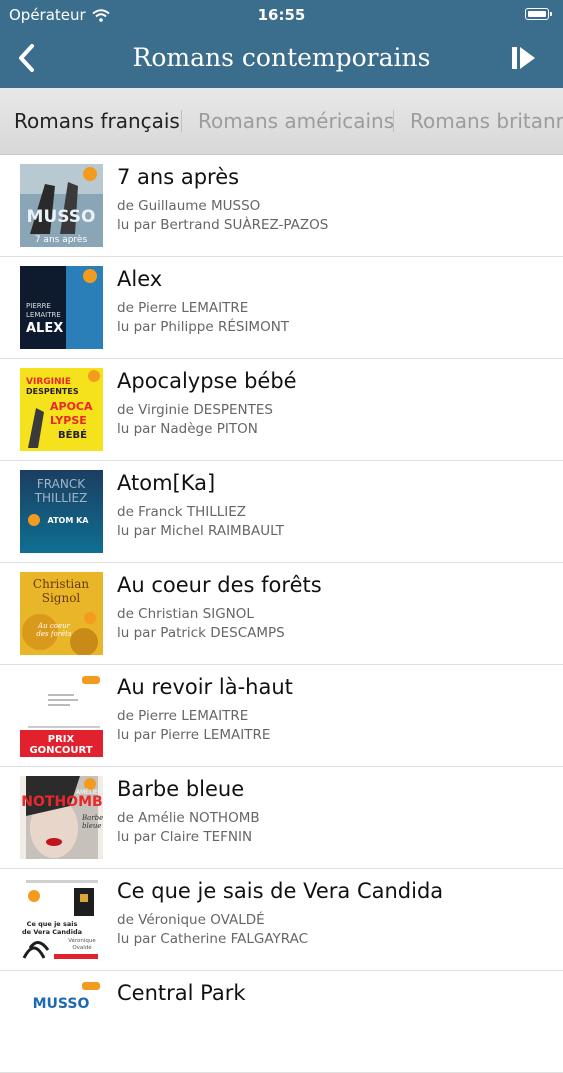 The image size is (563, 1073). I want to click on book-cover: MUSSO 7 ans après, so click(61, 205).